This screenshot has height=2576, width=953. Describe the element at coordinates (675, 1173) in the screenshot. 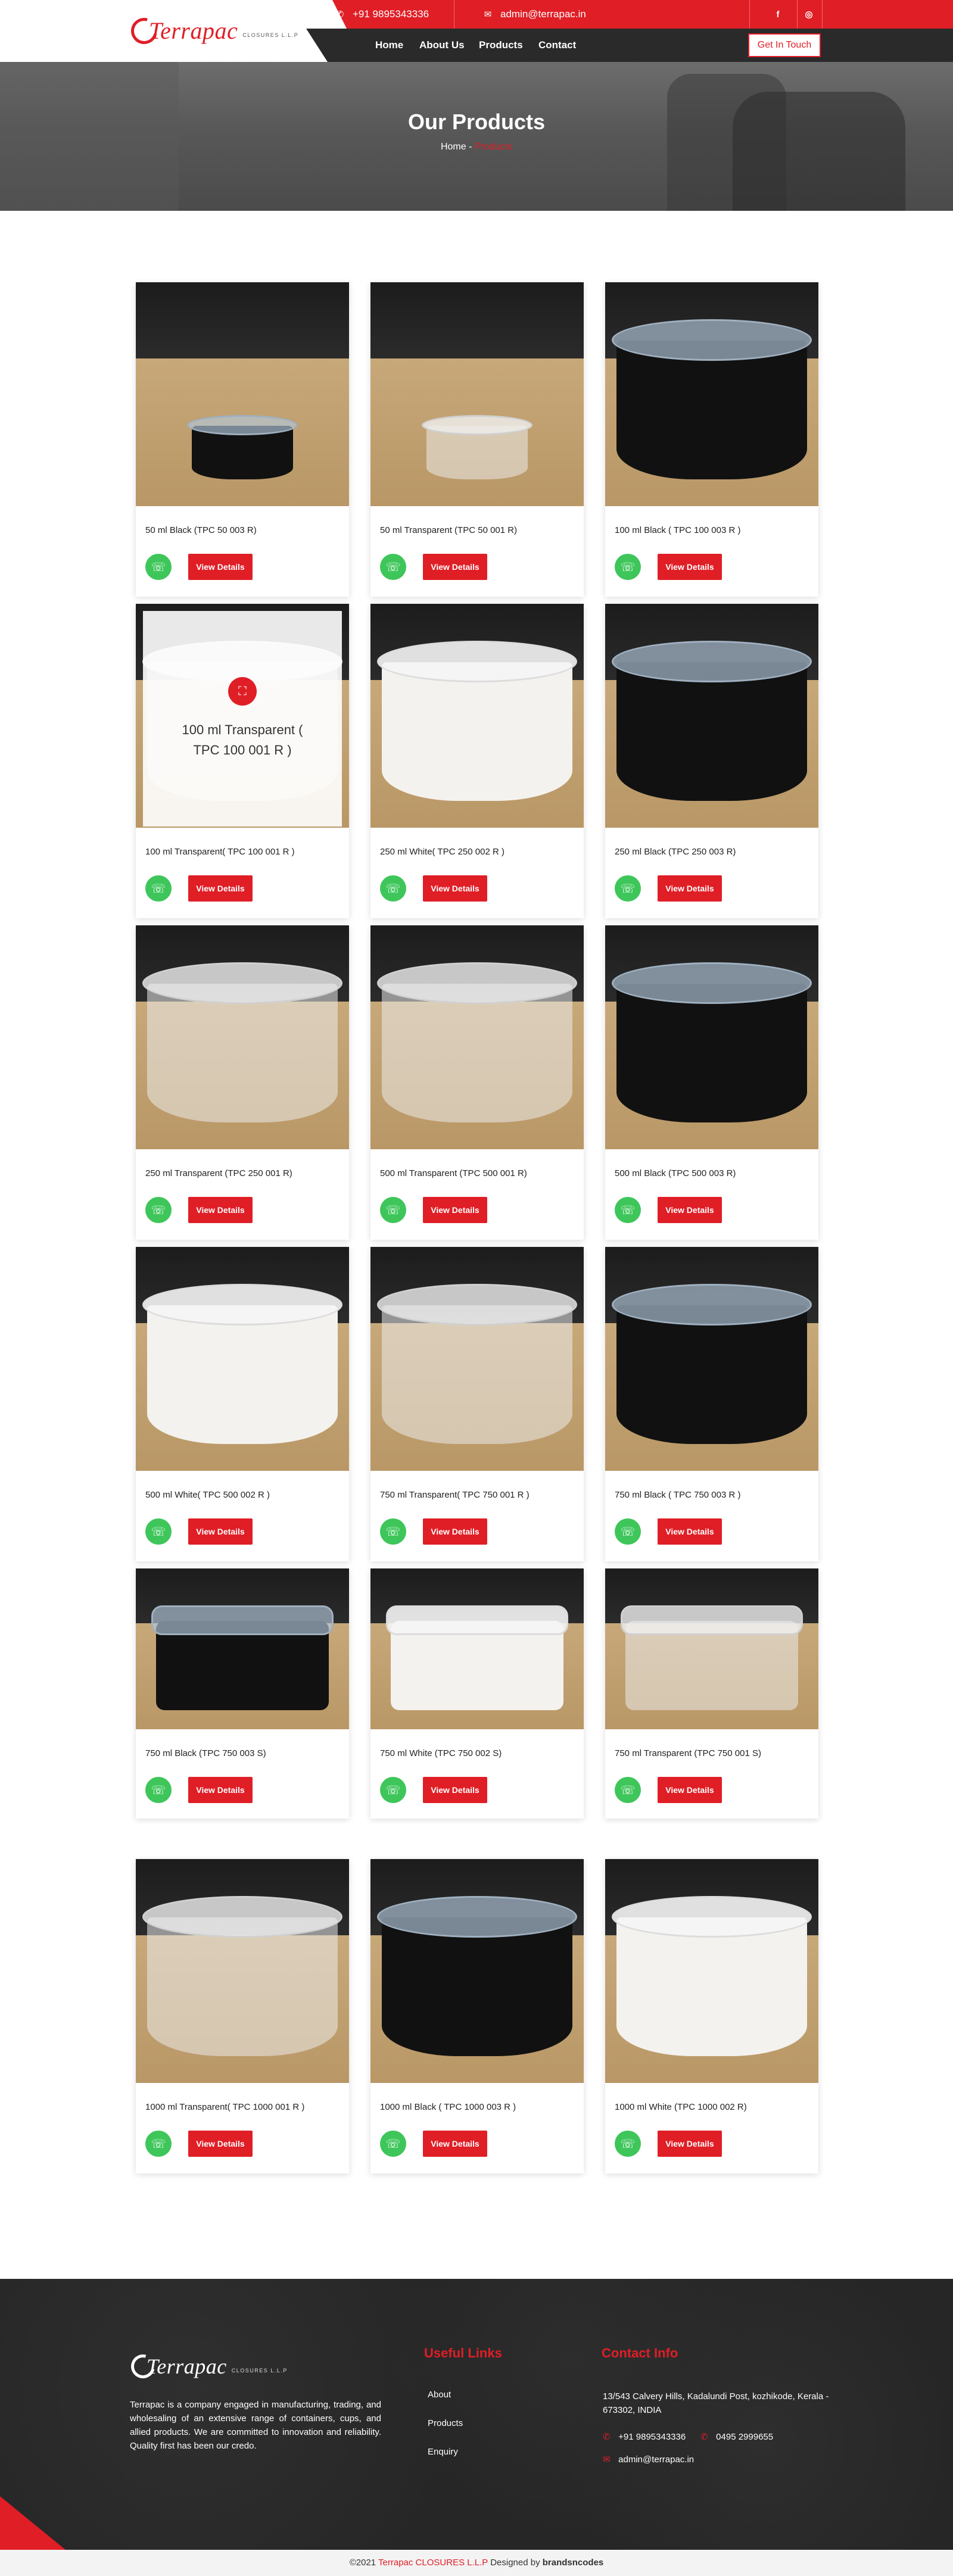

I see `product-title: 500 ml Black (TPC 500 003 R)` at that location.